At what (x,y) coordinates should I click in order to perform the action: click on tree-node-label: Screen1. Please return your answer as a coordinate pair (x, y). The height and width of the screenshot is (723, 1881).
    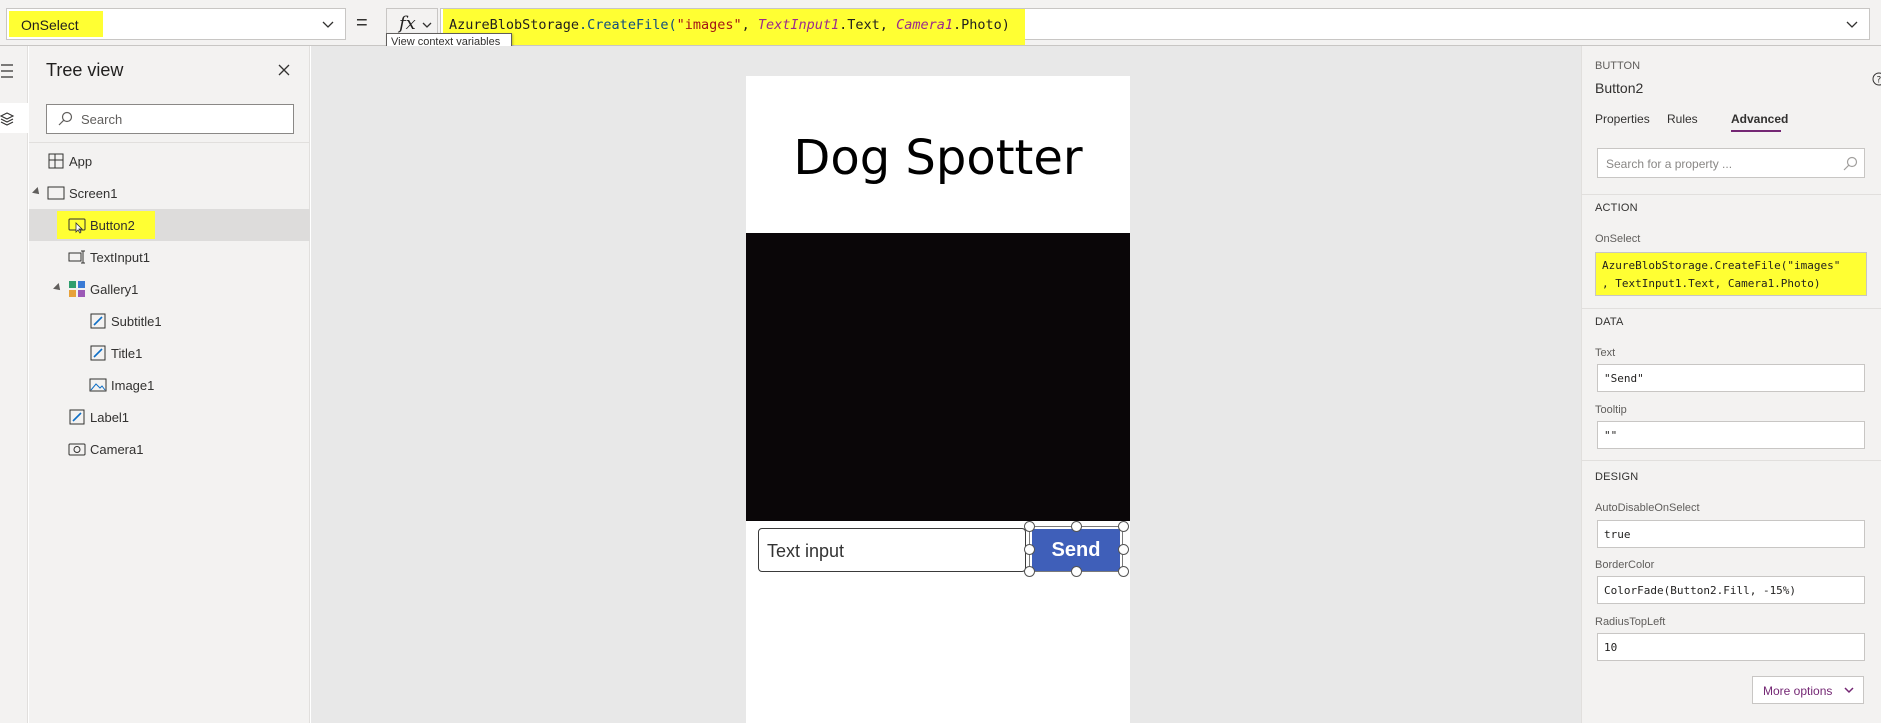
    Looking at the image, I should click on (93, 193).